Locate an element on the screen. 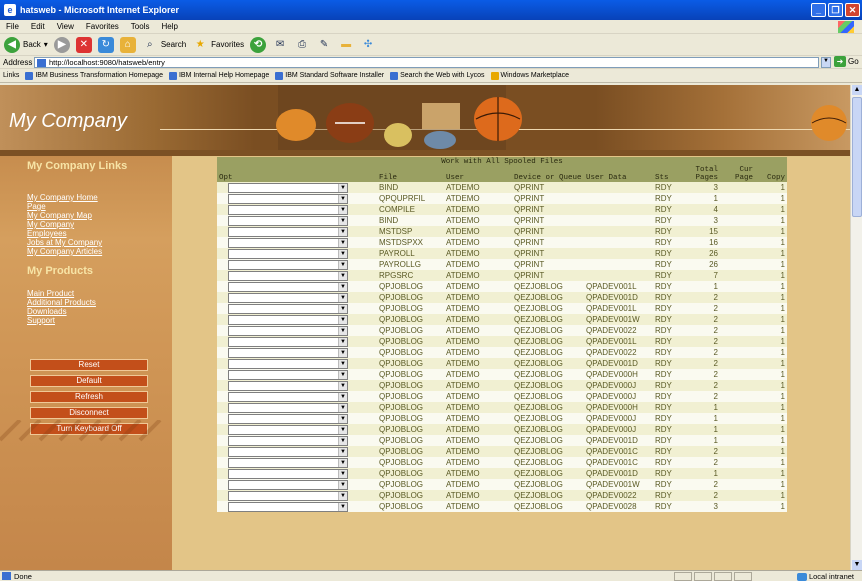  sidebar-link-employees: My Company Employees is located at coordinates (63, 229).